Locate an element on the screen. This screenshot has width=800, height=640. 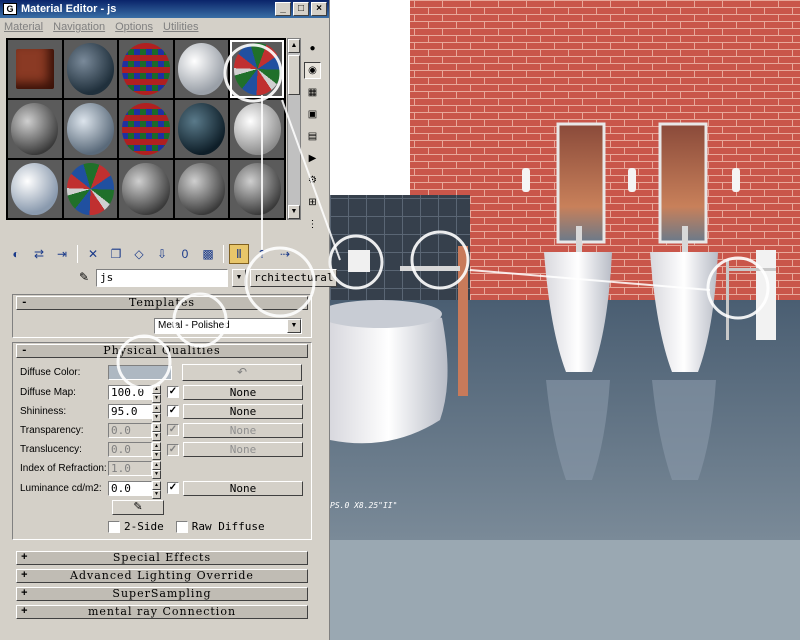
property-spinner: 100.0 ▲ ▼ is located at coordinates (134, 393).